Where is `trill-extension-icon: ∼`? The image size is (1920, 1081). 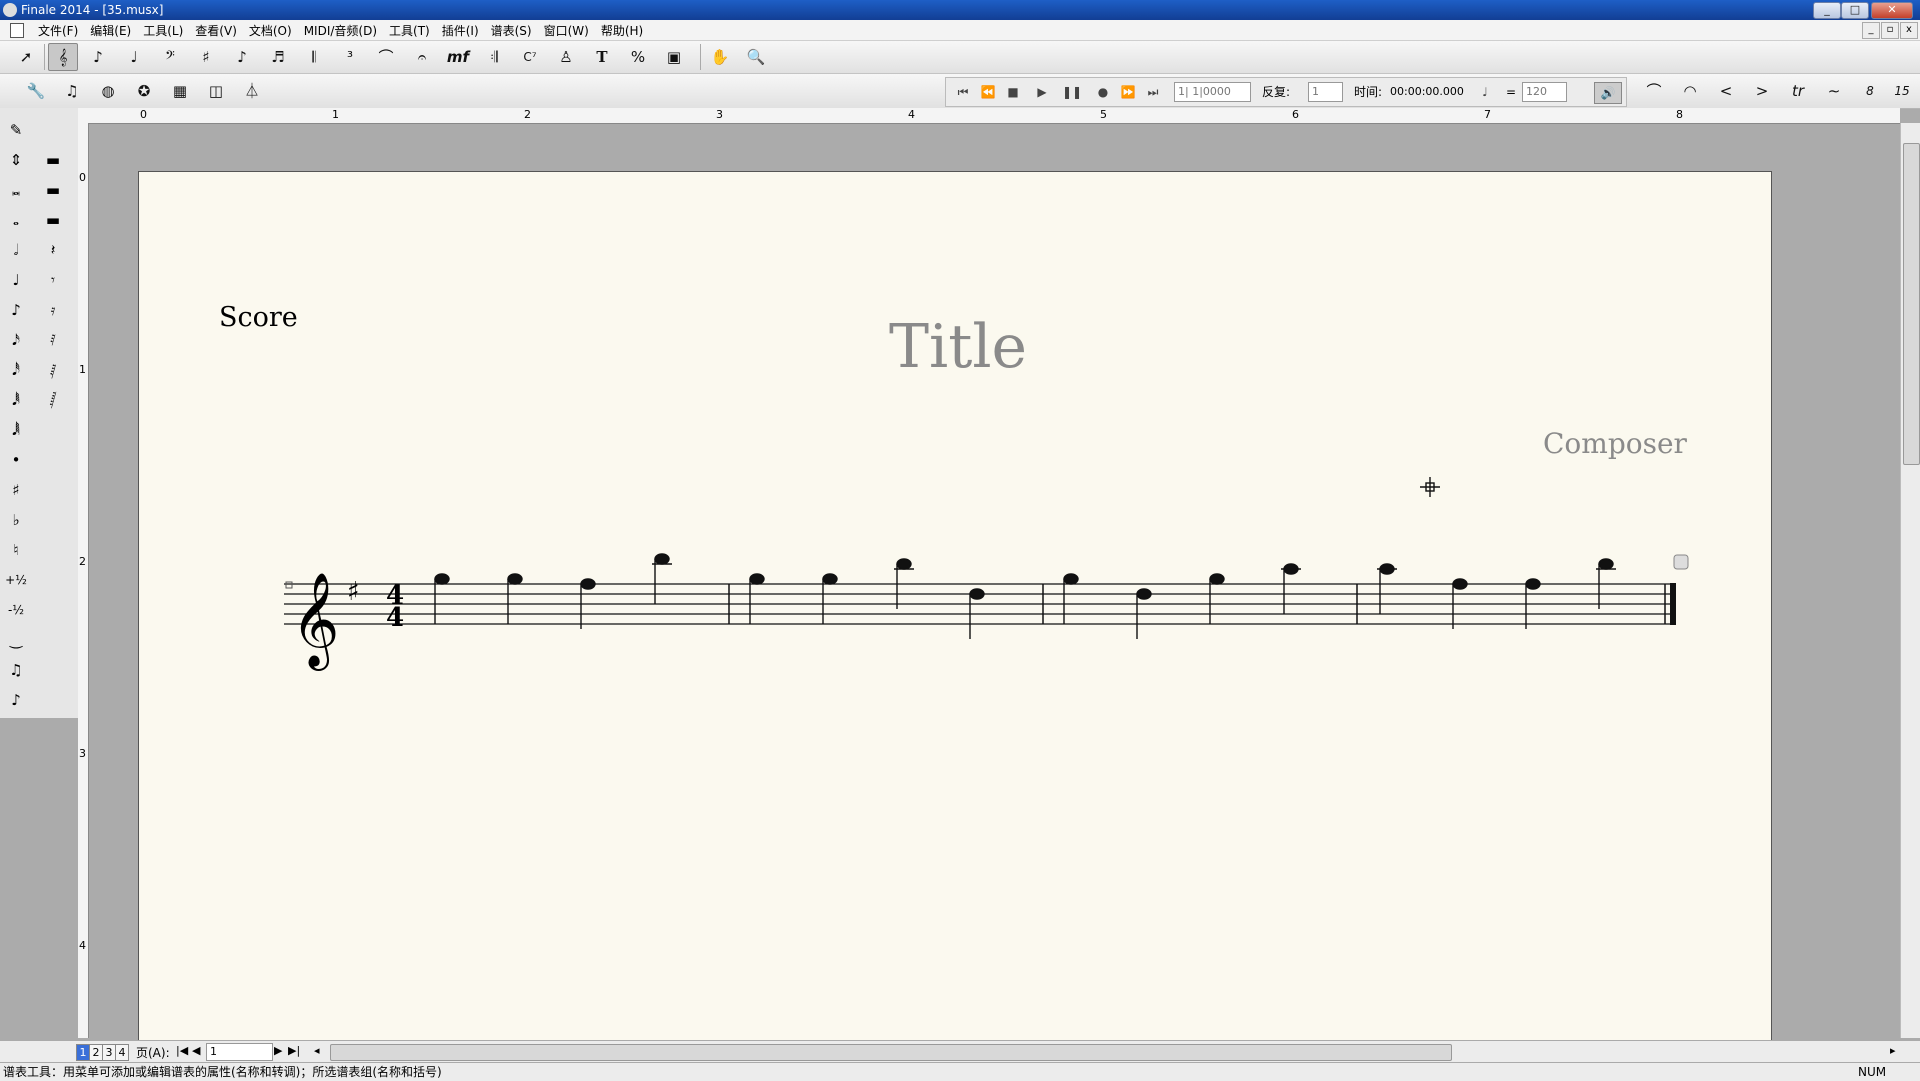
trill-extension-icon: ∼ is located at coordinates (1834, 91).